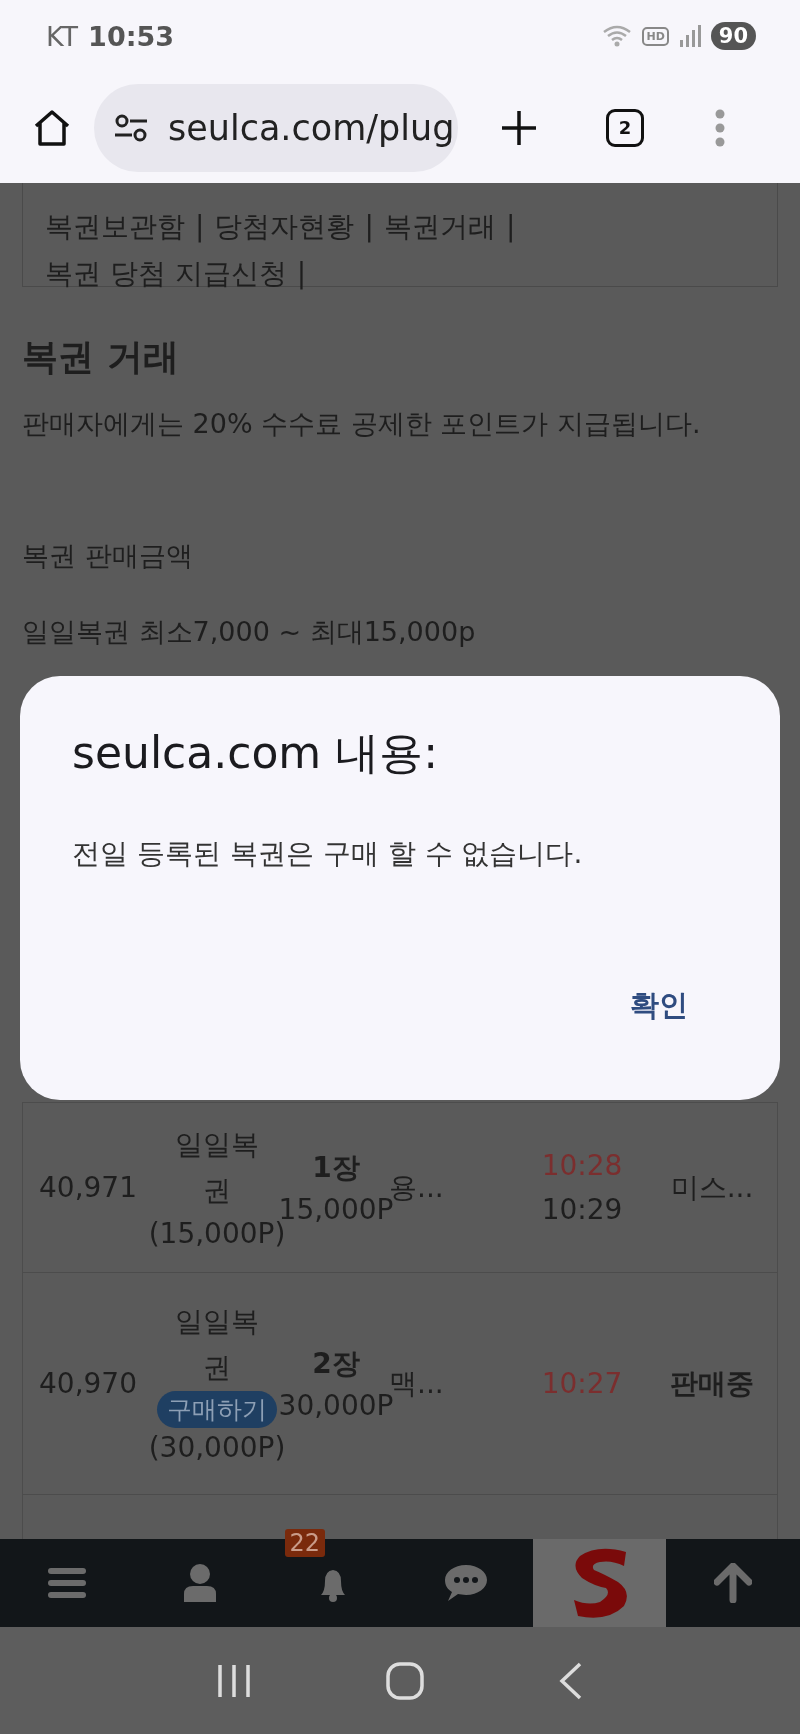  I want to click on row-number: 40,970, so click(88, 1383).